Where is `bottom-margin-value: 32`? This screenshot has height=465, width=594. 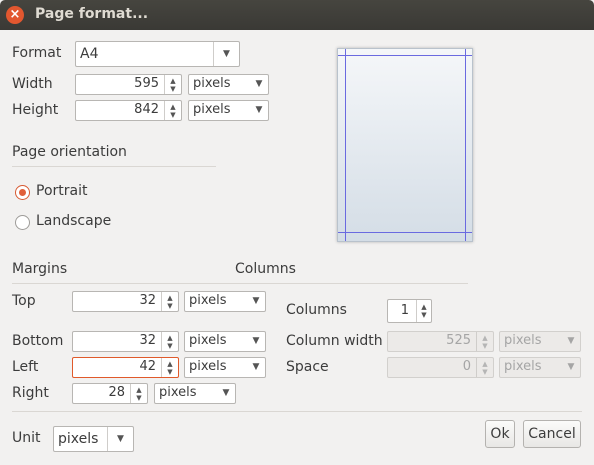
bottom-margin-value: 32 is located at coordinates (147, 340).